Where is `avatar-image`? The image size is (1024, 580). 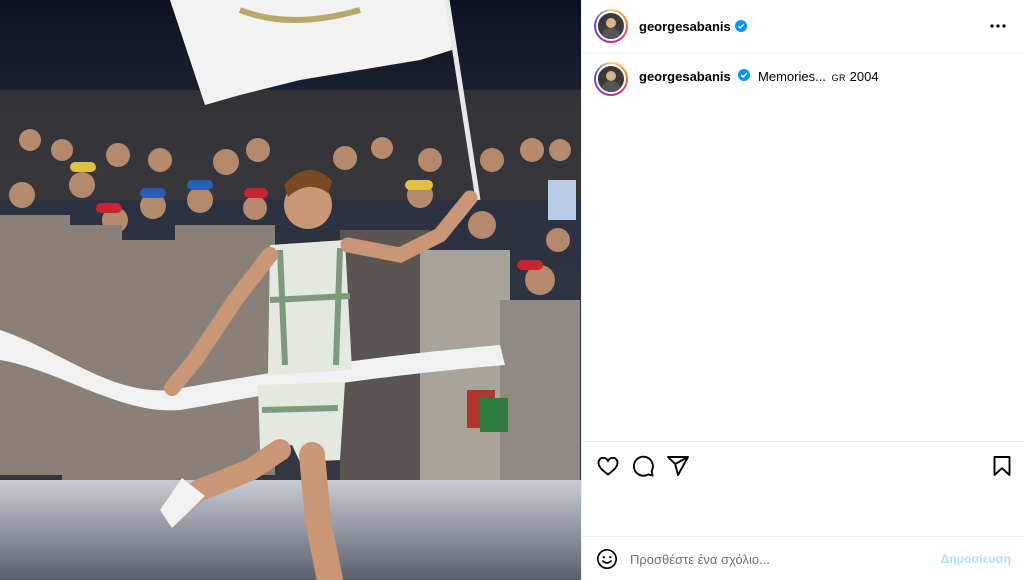
avatar-image is located at coordinates (611, 26).